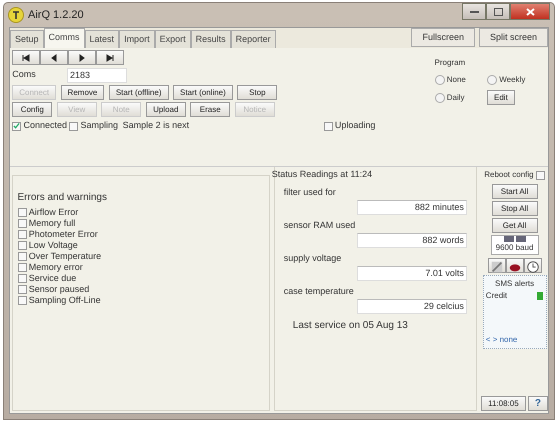  What do you see at coordinates (65, 256) in the screenshot?
I see `checkbox-label: Over Temperature` at bounding box center [65, 256].